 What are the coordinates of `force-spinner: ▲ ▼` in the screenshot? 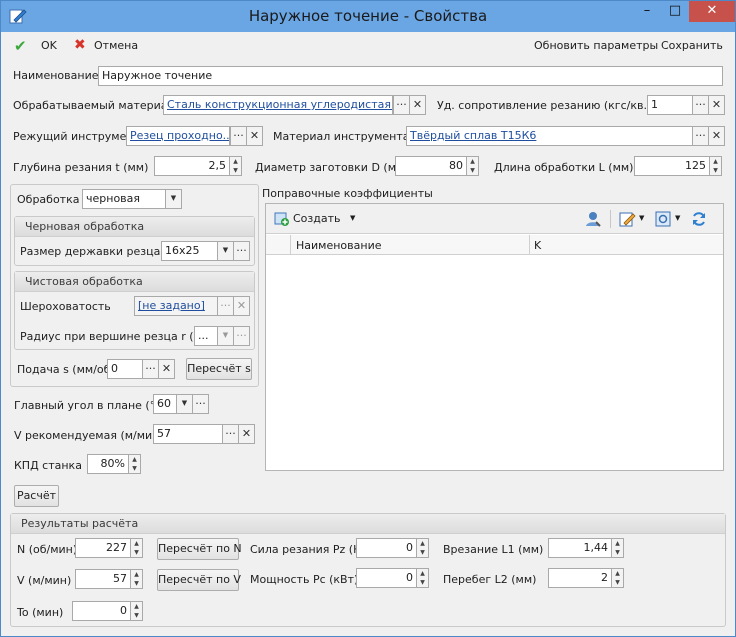 It's located at (422, 548).